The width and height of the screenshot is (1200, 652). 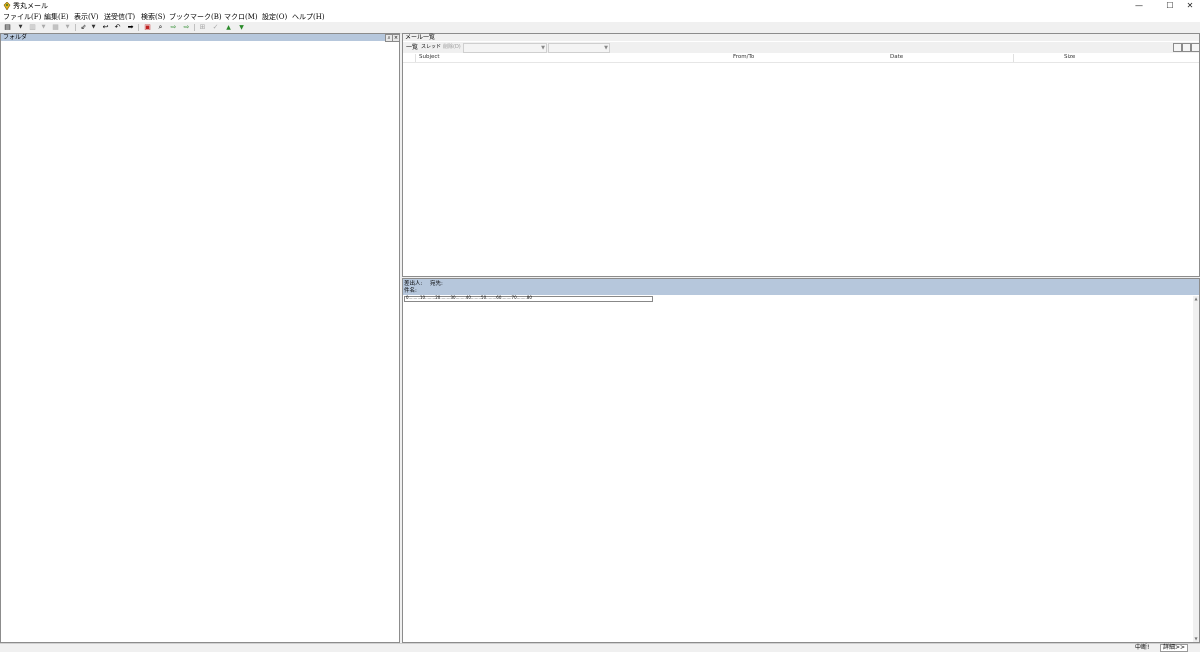 What do you see at coordinates (1139, 6) in the screenshot?
I see `minimize-button: —` at bounding box center [1139, 6].